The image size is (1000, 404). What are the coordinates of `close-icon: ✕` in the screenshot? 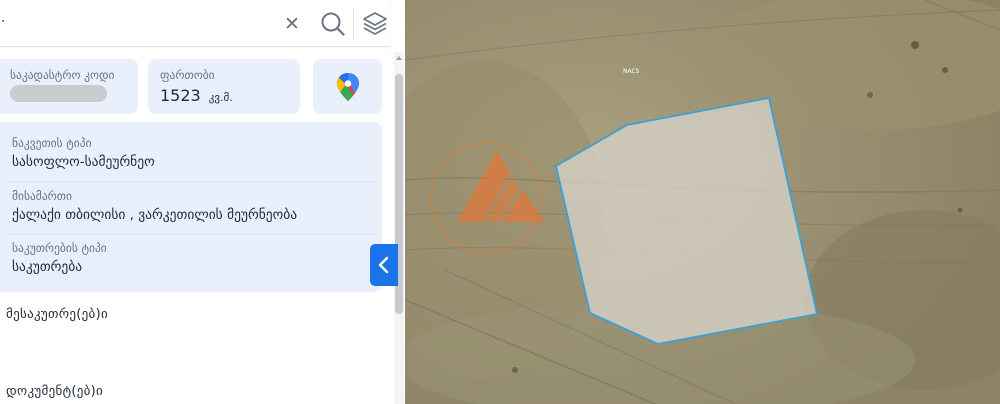 It's located at (292, 24).